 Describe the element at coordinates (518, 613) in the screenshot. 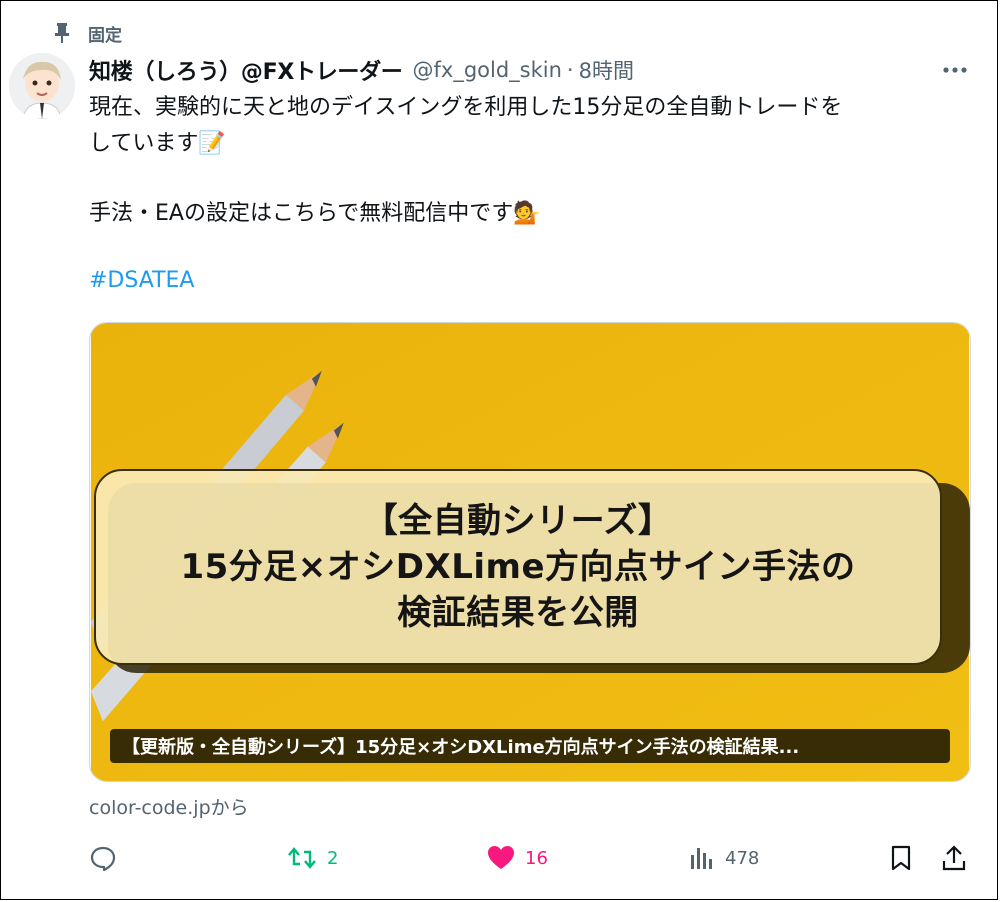

I see `card-title-line3: 検証結果を公開` at that location.